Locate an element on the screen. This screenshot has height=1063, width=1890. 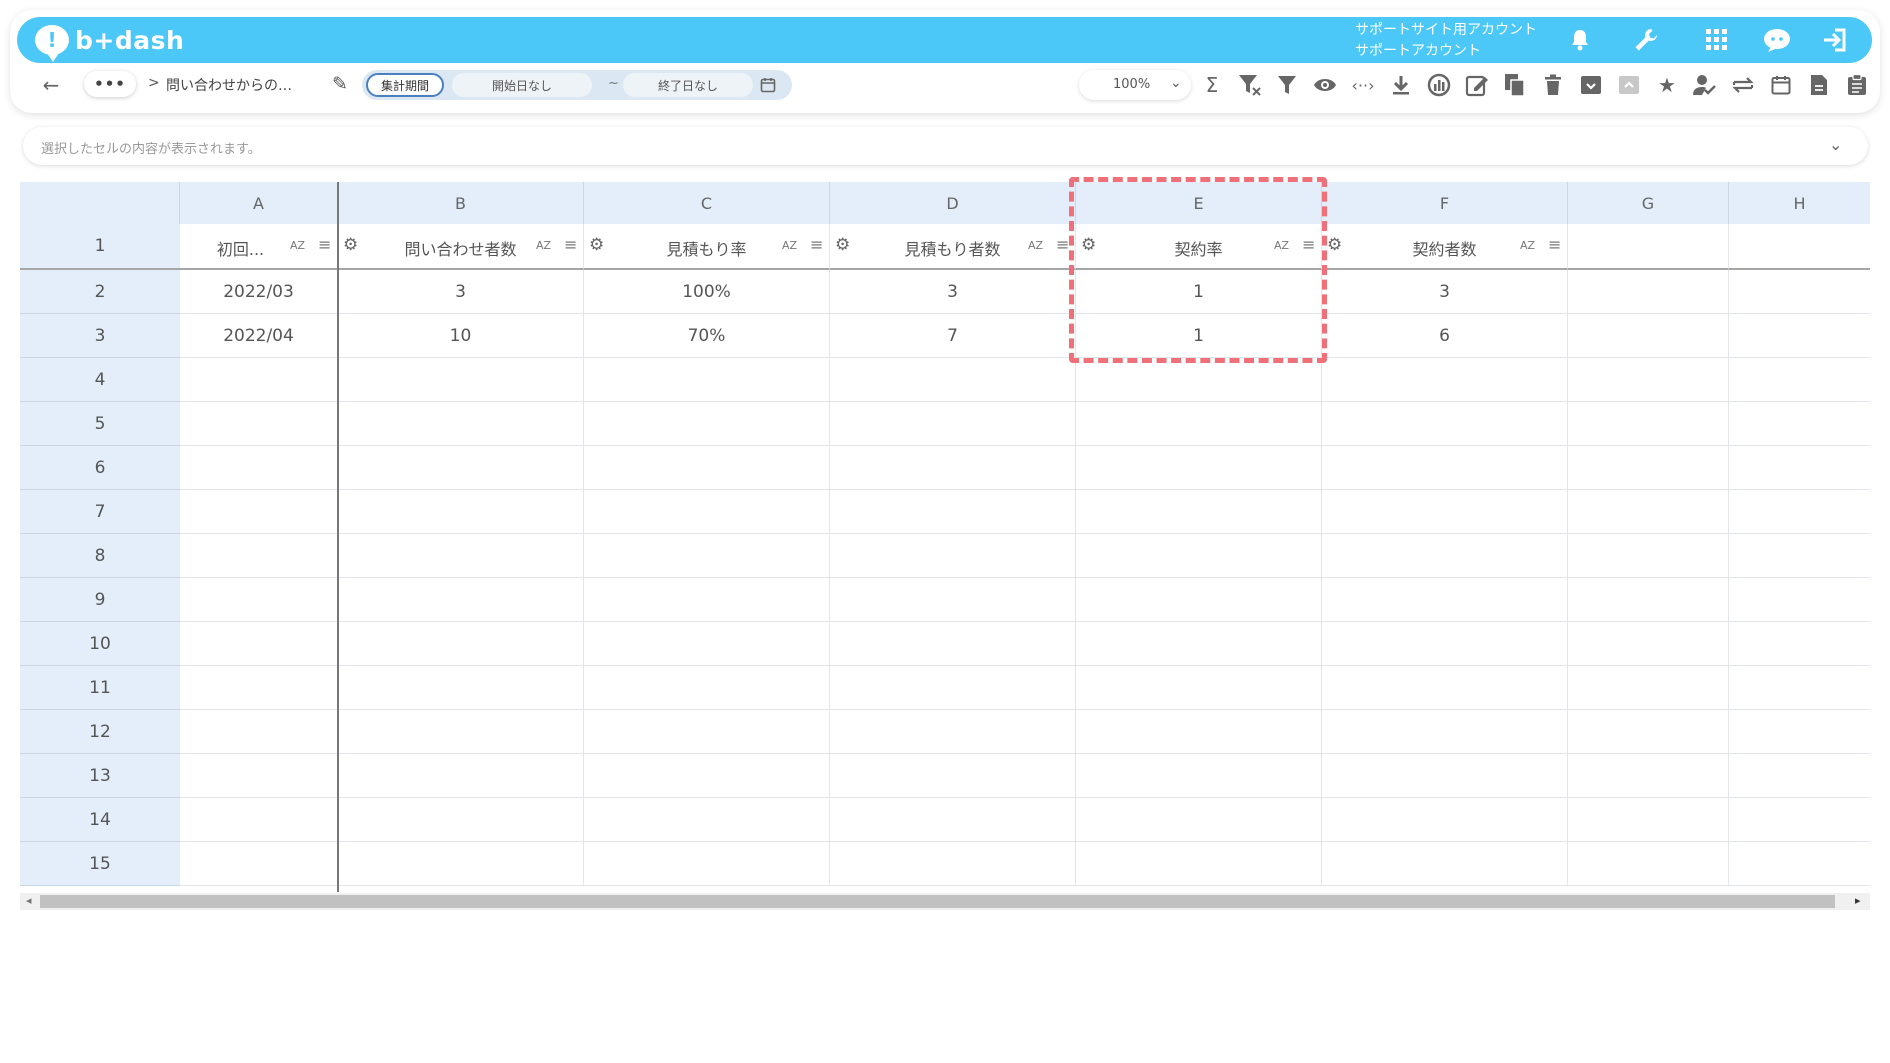
logout-icon is located at coordinates (1835, 40).